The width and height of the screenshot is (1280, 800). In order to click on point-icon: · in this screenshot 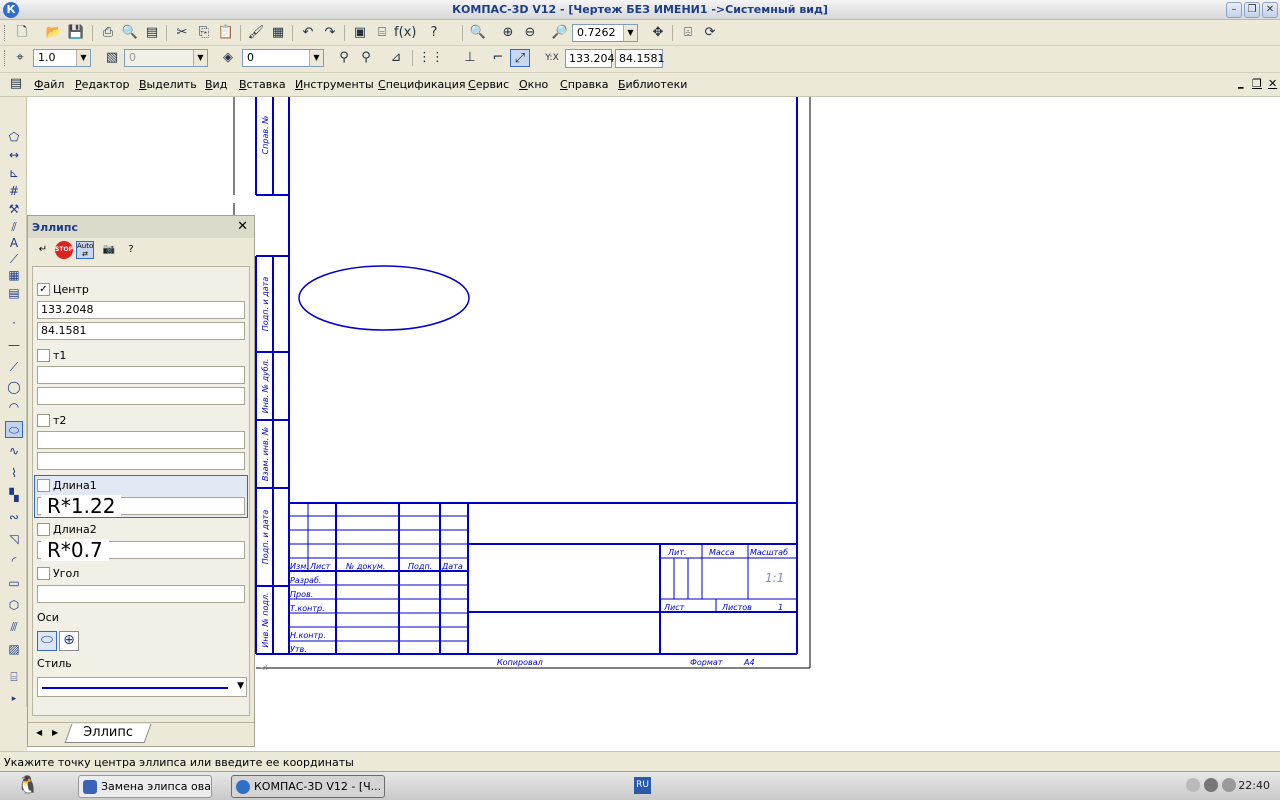, I will do `click(14, 323)`.